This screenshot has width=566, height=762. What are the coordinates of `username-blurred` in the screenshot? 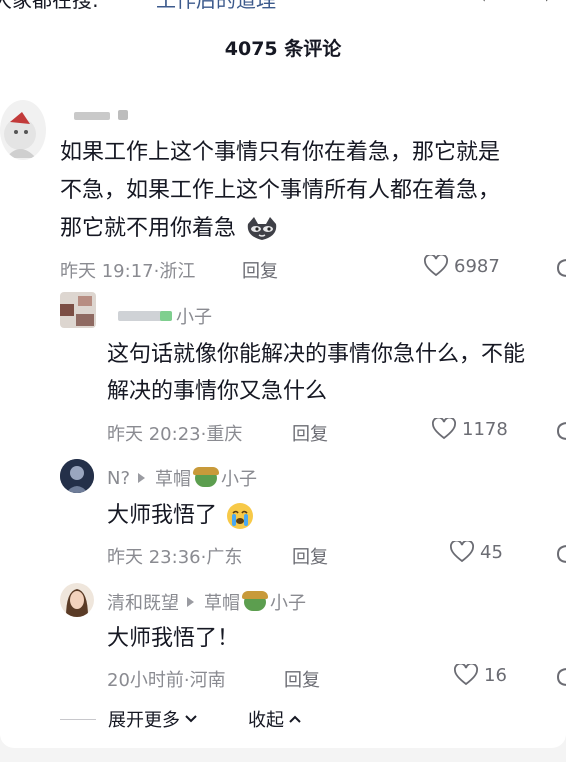 It's located at (145, 316).